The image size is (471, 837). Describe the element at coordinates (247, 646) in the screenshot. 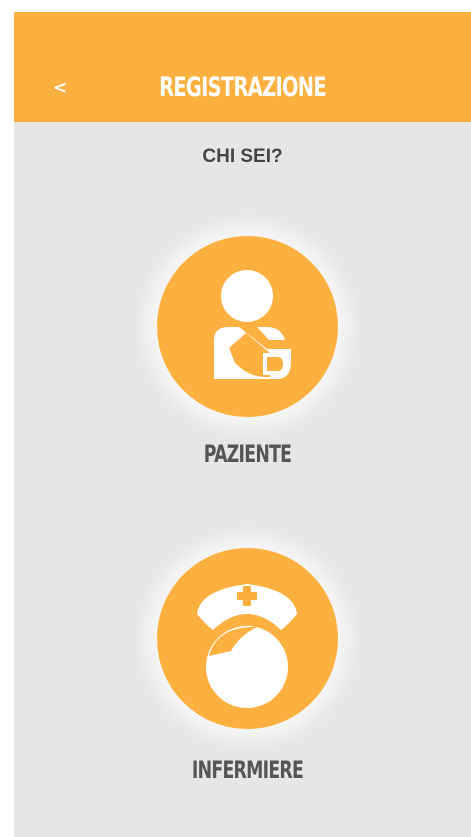

I see `nurse-icon` at that location.